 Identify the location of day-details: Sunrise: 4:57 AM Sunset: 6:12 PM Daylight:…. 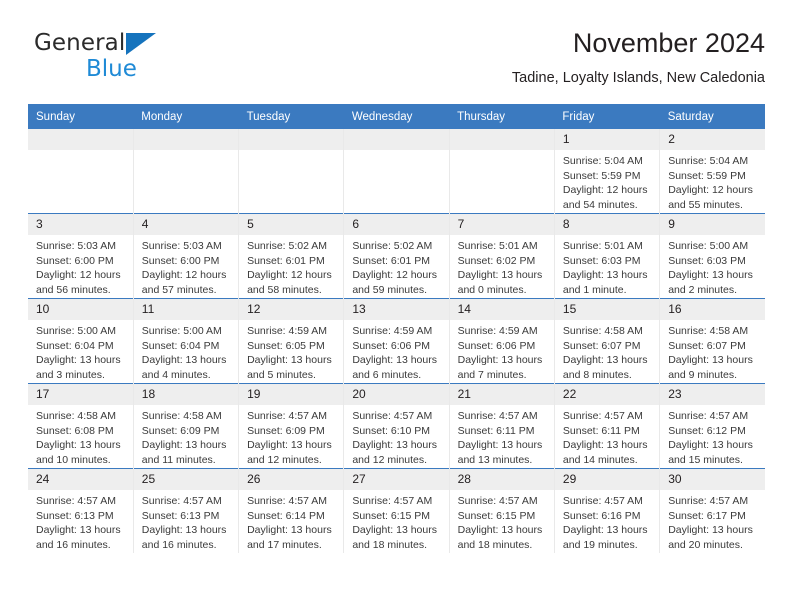
(712, 436).